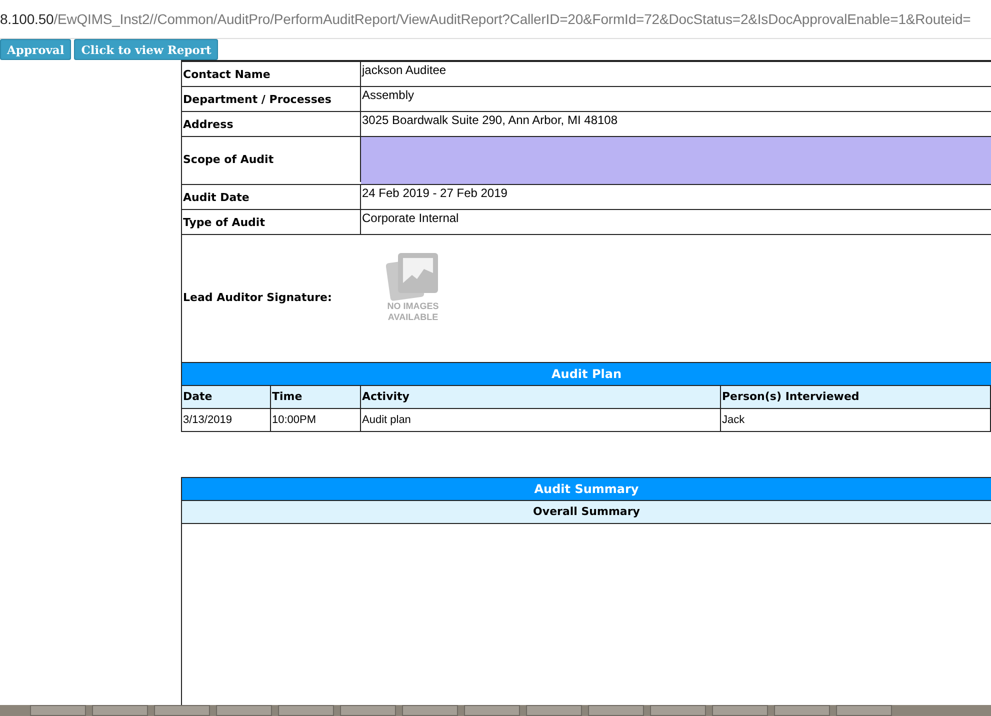 Image resolution: width=991 pixels, height=716 pixels. Describe the element at coordinates (413, 311) in the screenshot. I see `no-image-text: NO IMAGES AVAILABLE` at that location.